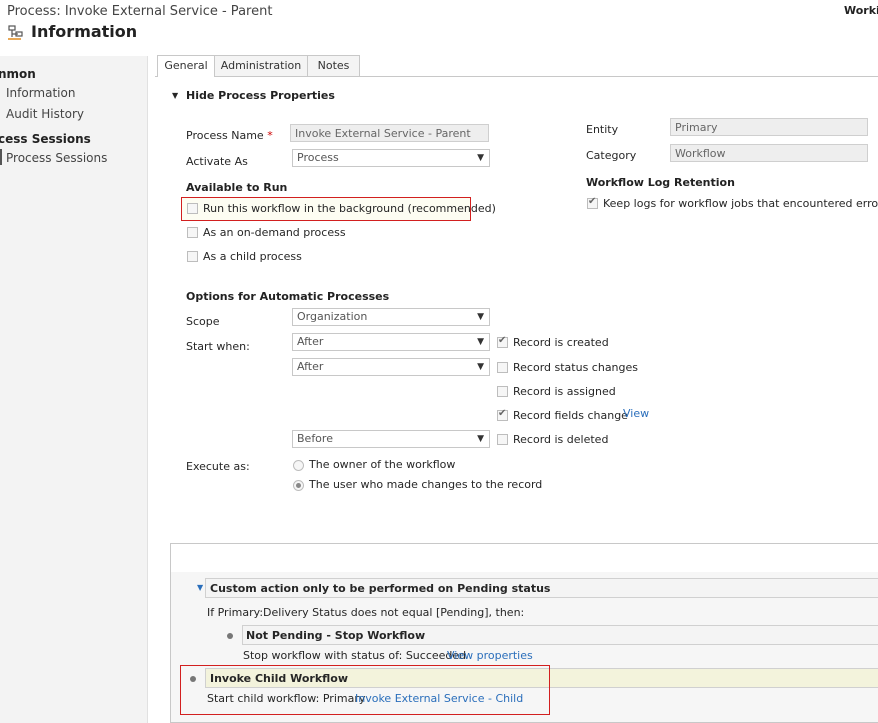 The height and width of the screenshot is (723, 878). Describe the element at coordinates (391, 317) in the screenshot. I see `scope-select: Organization ▼` at that location.